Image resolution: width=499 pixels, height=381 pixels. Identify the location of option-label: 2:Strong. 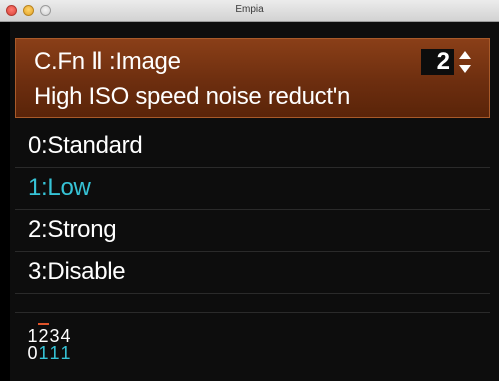
(72, 229).